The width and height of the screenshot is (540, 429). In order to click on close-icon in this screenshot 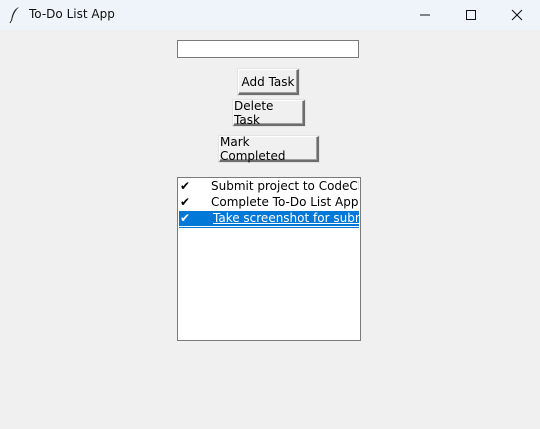, I will do `click(517, 15)`.